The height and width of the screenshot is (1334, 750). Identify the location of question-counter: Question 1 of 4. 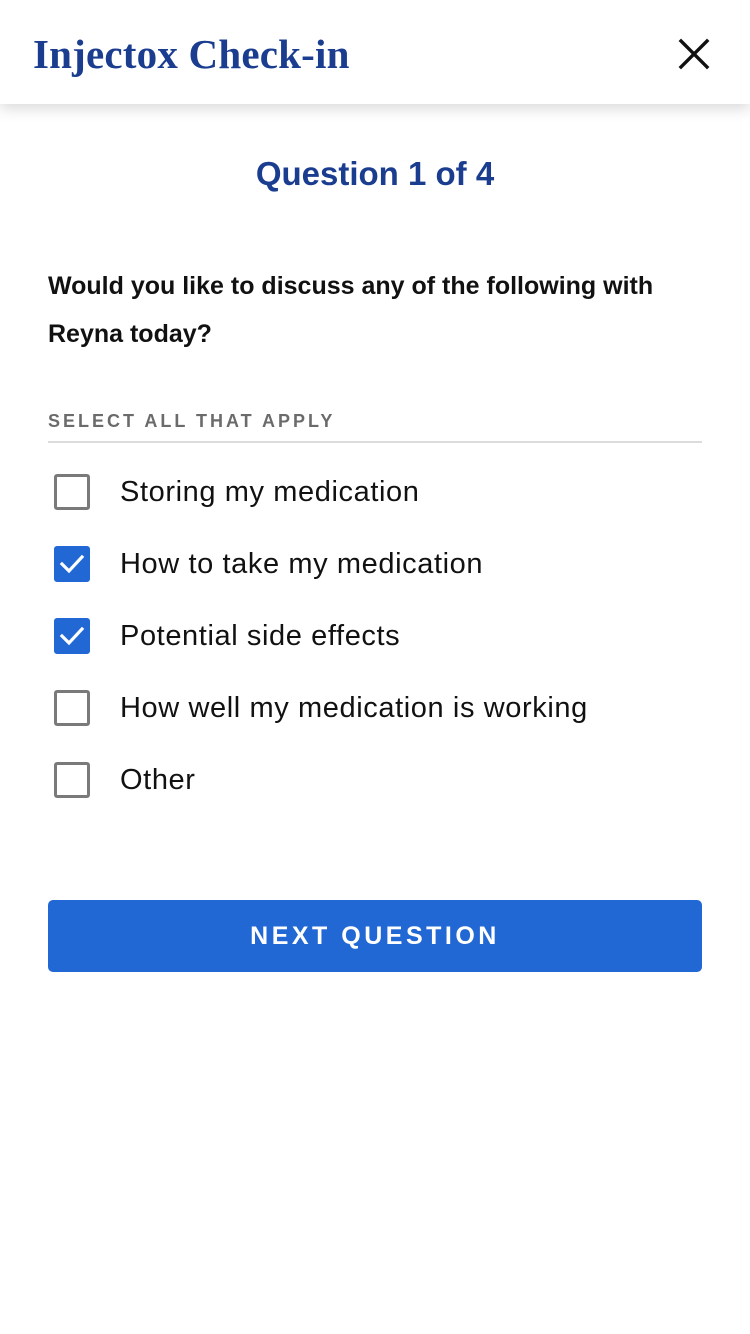
(375, 173).